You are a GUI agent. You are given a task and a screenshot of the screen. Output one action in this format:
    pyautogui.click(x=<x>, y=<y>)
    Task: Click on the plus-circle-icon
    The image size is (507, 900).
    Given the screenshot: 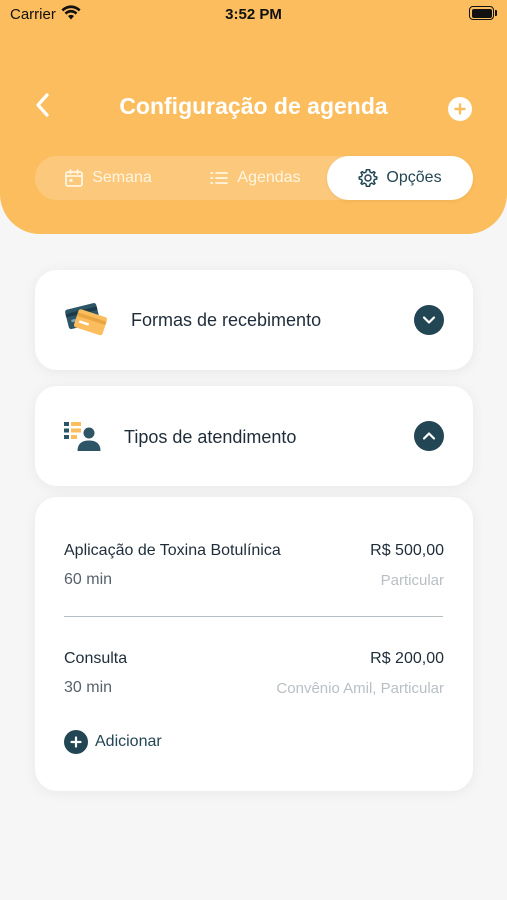 What is the action you would take?
    pyautogui.click(x=76, y=742)
    